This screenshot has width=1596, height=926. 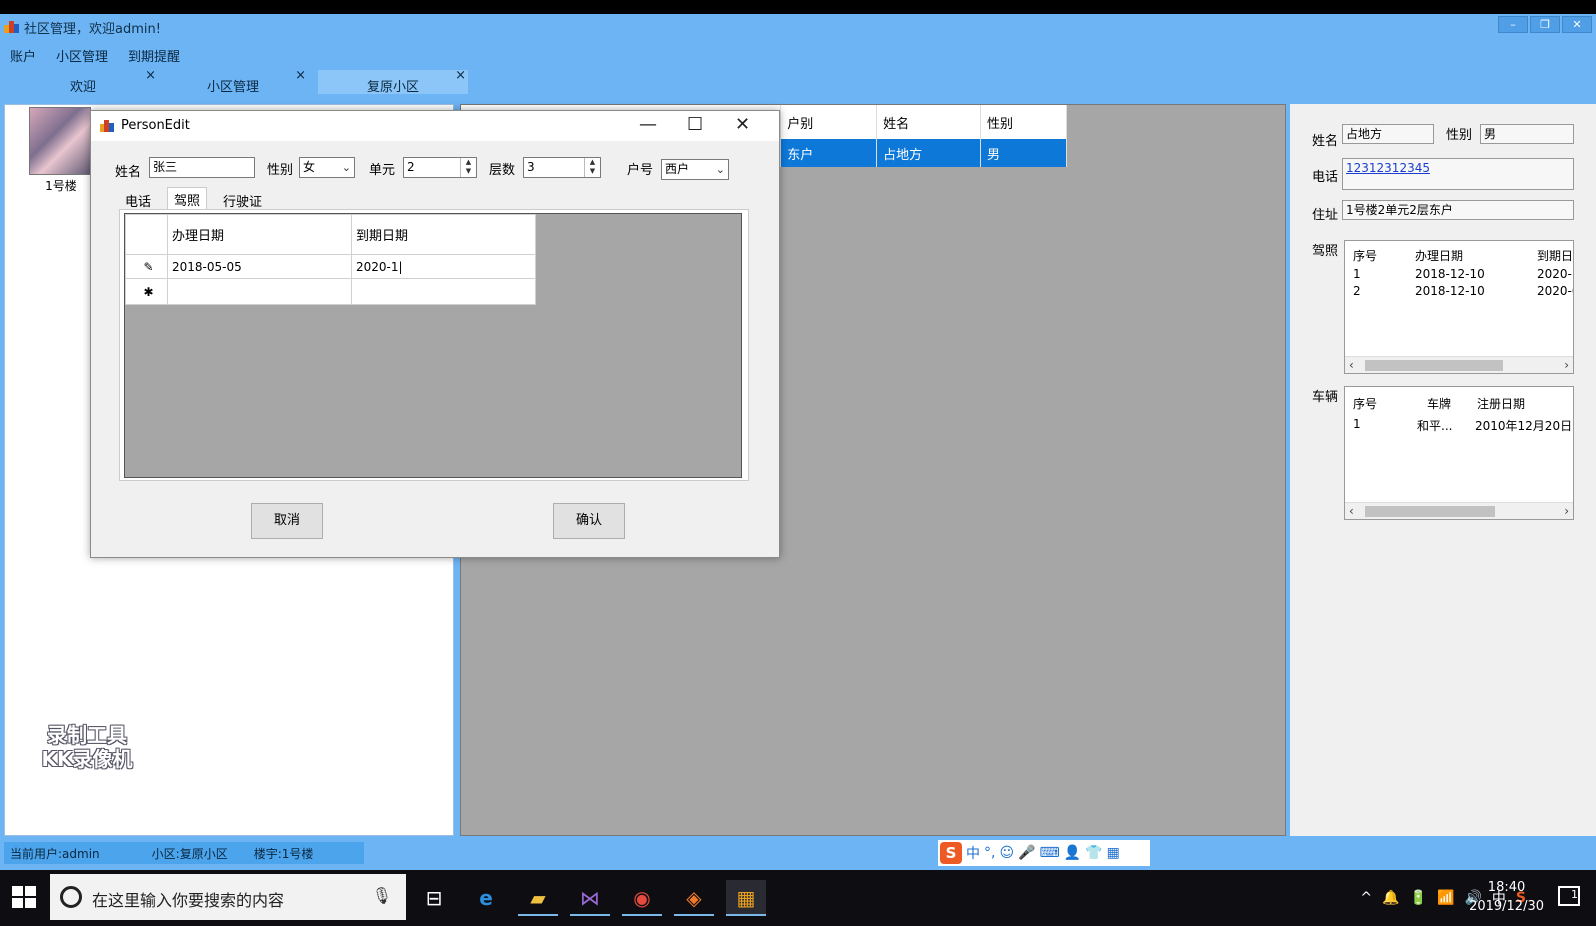 I want to click on ime-skin-icon: 👕, so click(x=1093, y=853).